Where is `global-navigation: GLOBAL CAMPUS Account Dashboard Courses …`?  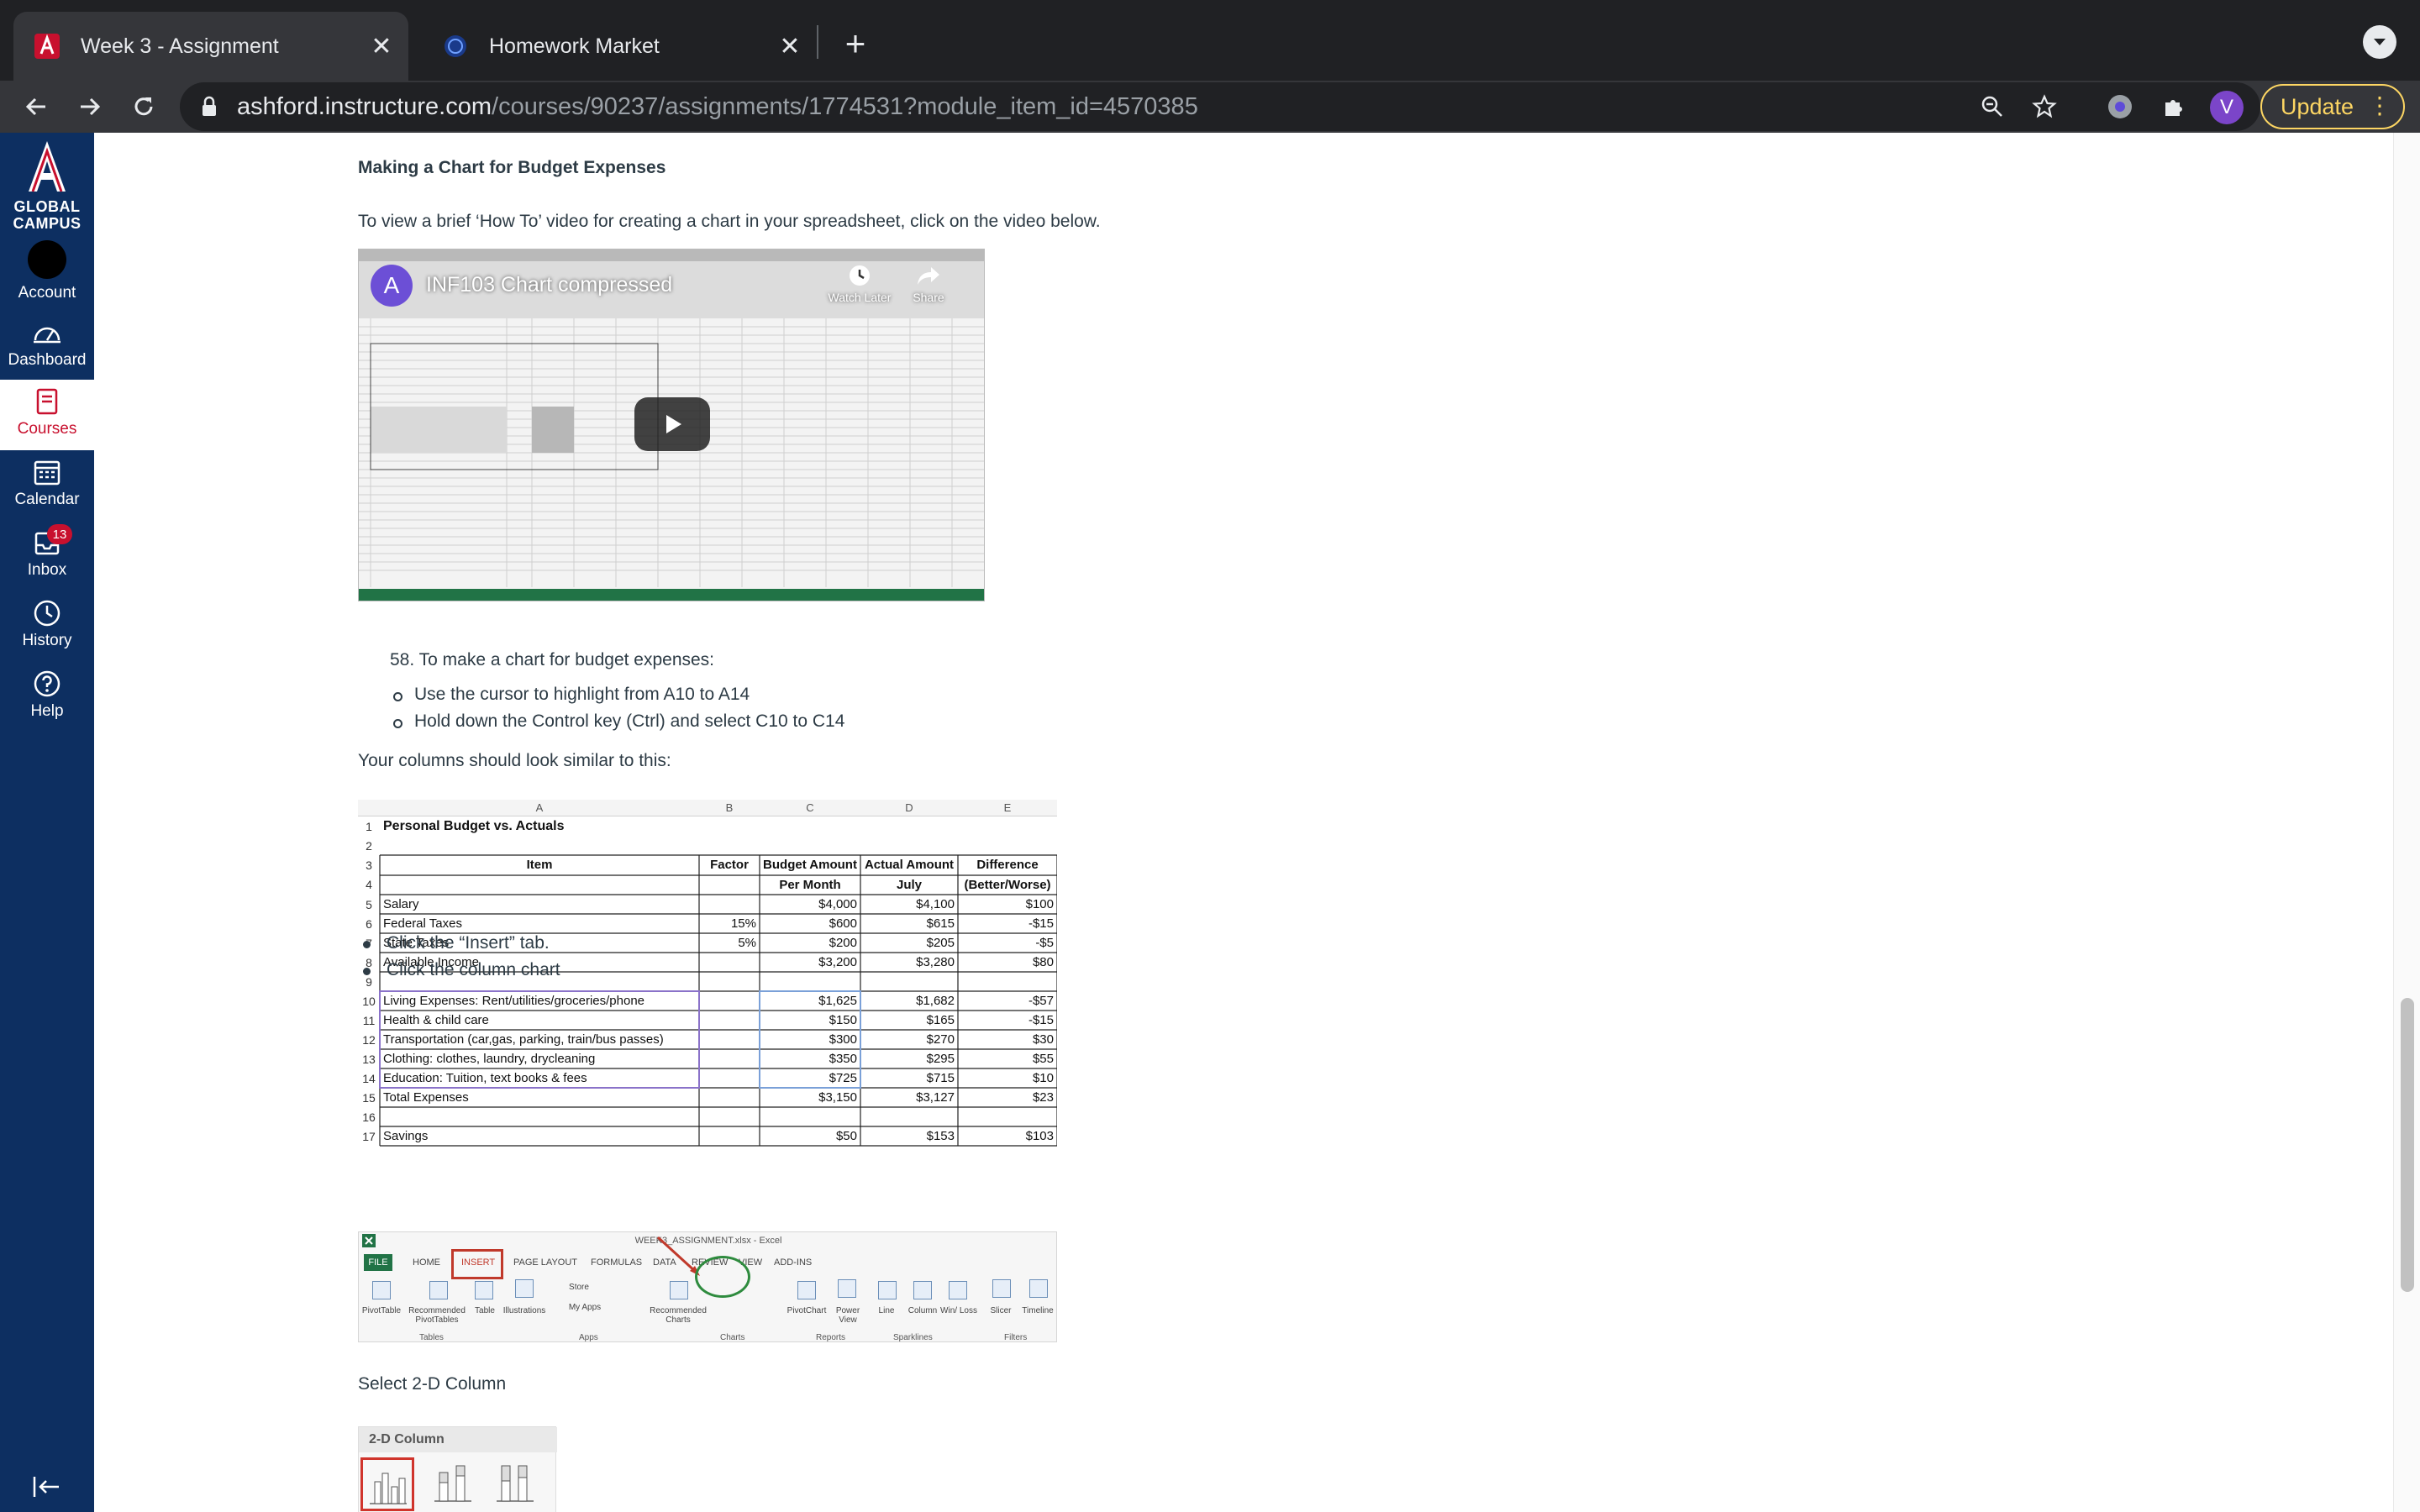 global-navigation: GLOBAL CAMPUS Account Dashboard Courses … is located at coordinates (47, 822).